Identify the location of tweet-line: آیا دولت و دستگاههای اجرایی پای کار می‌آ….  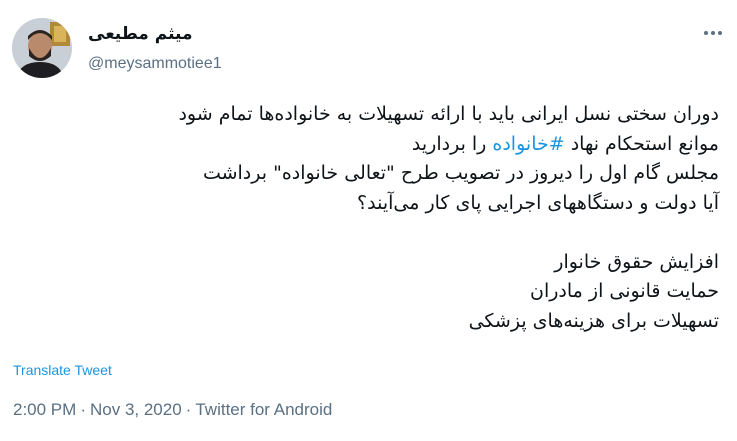
(538, 202).